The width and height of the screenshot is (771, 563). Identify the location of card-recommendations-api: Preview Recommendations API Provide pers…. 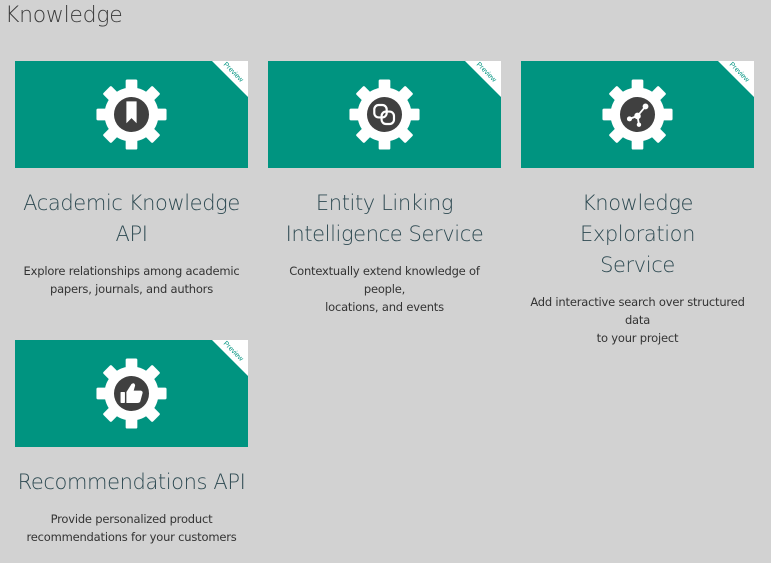
(131, 443).